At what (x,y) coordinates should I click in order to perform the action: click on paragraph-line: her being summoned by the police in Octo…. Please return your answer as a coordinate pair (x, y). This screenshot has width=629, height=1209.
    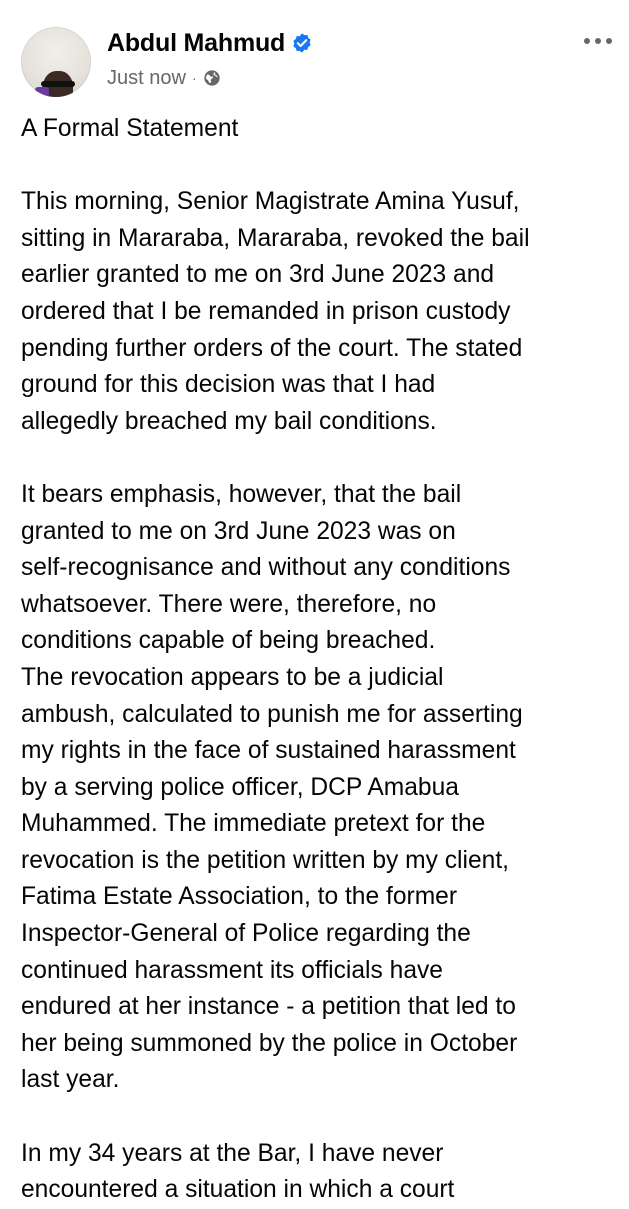
    Looking at the image, I should click on (269, 1043).